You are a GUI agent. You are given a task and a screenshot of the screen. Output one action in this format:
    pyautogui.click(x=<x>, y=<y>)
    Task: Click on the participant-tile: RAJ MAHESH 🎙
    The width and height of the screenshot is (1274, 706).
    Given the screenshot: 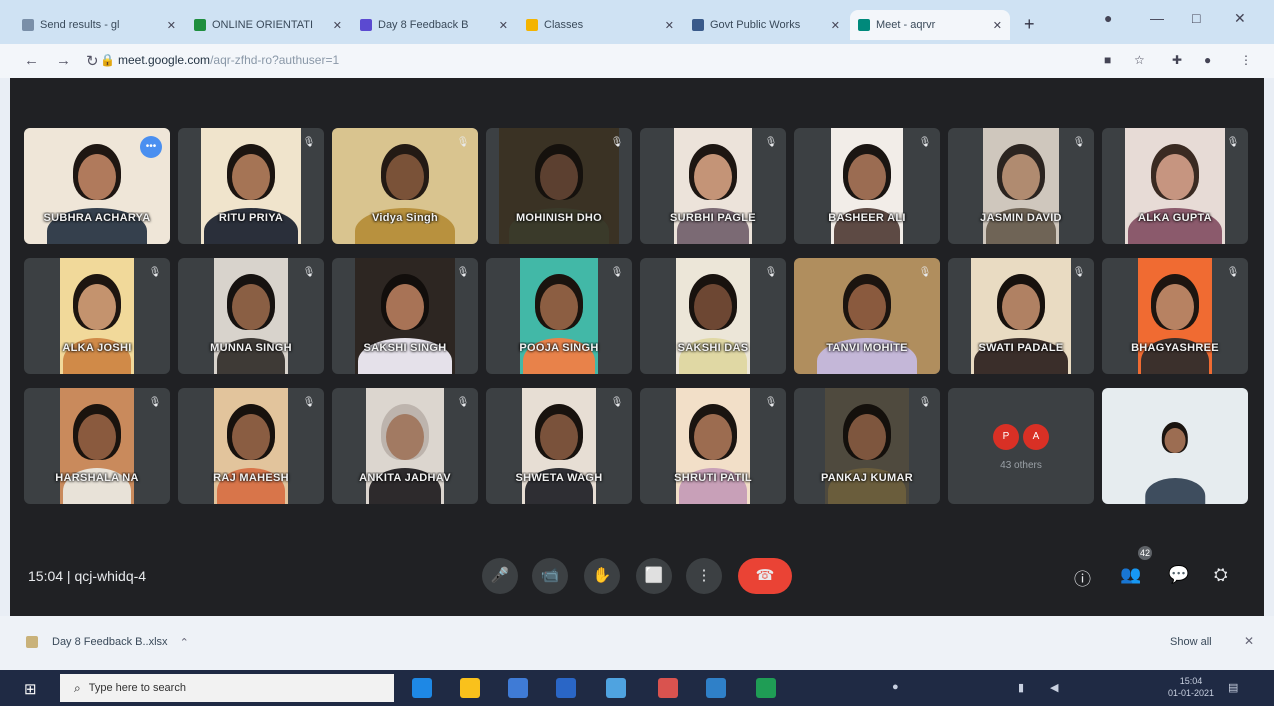 What is the action you would take?
    pyautogui.click(x=251, y=446)
    